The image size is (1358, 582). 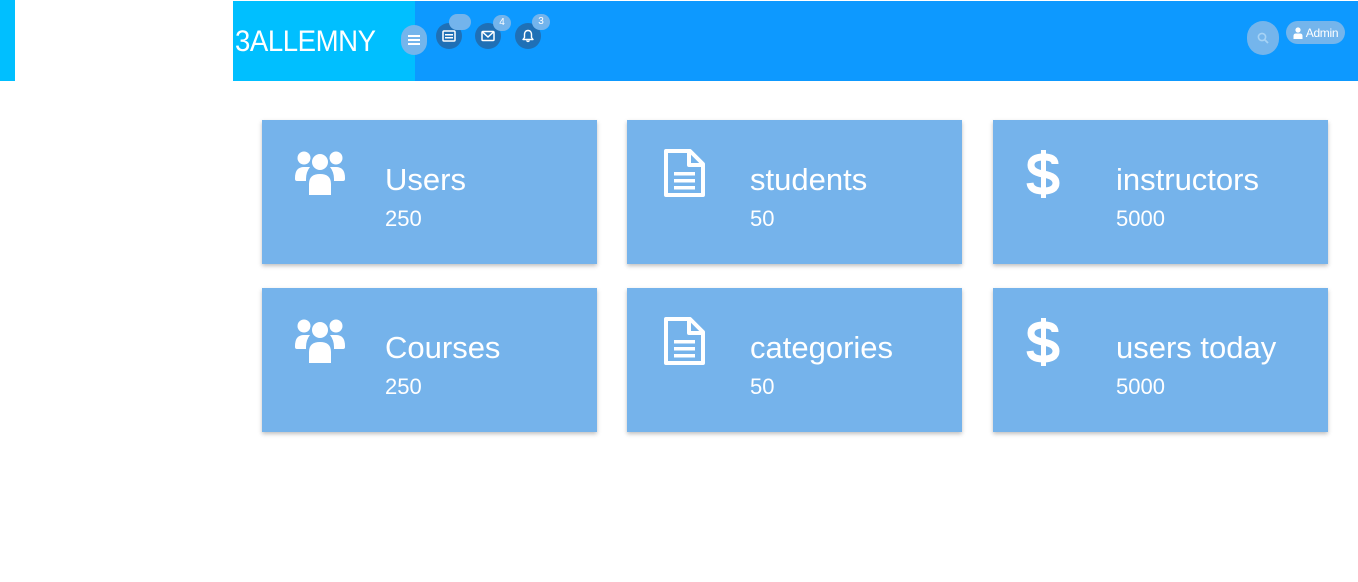 I want to click on stat-title: Courses, so click(x=443, y=347).